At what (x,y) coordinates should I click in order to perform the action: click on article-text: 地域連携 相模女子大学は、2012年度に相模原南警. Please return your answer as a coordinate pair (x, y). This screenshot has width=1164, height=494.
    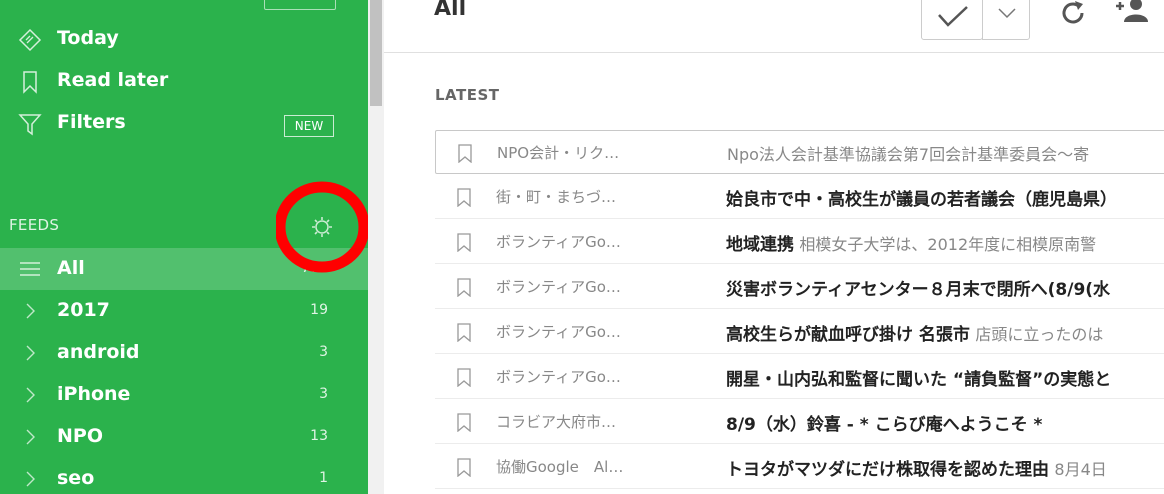
    Looking at the image, I should click on (911, 242).